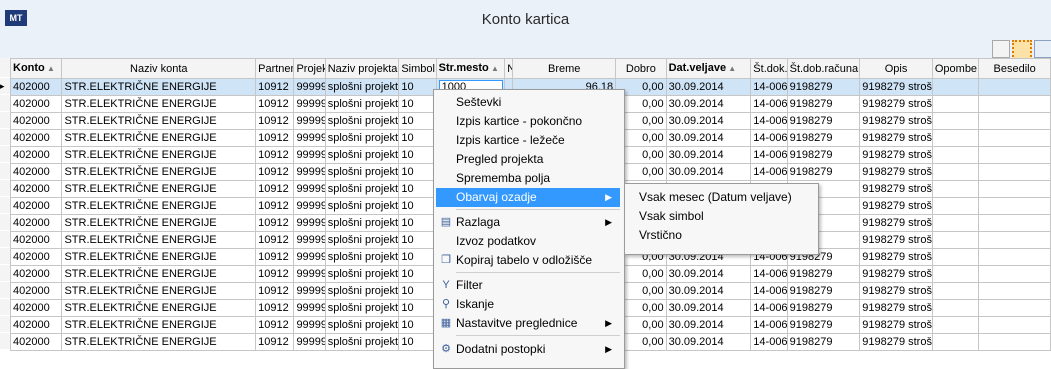 This screenshot has width=1051, height=369. What do you see at coordinates (769, 68) in the screenshot?
I see `column-header-11: Št.dok.` at bounding box center [769, 68].